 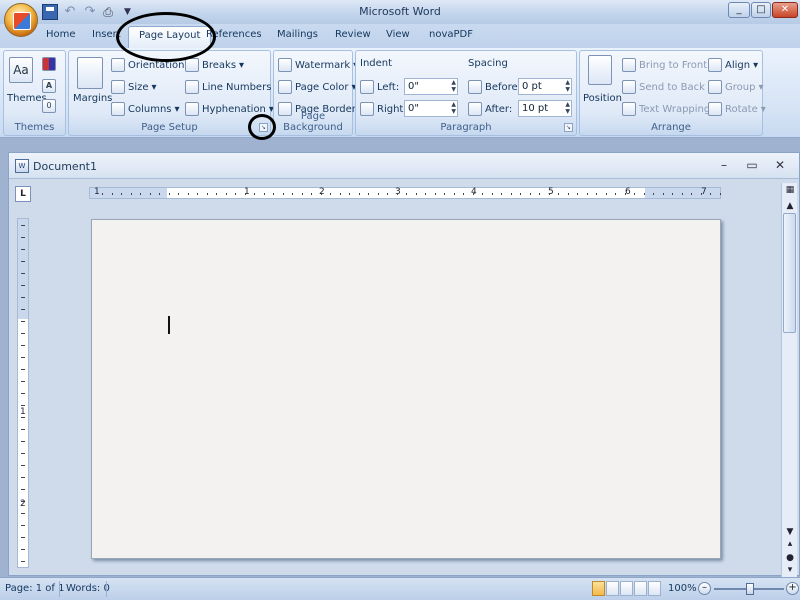 I want to click on tab-review: Review, so click(x=353, y=34).